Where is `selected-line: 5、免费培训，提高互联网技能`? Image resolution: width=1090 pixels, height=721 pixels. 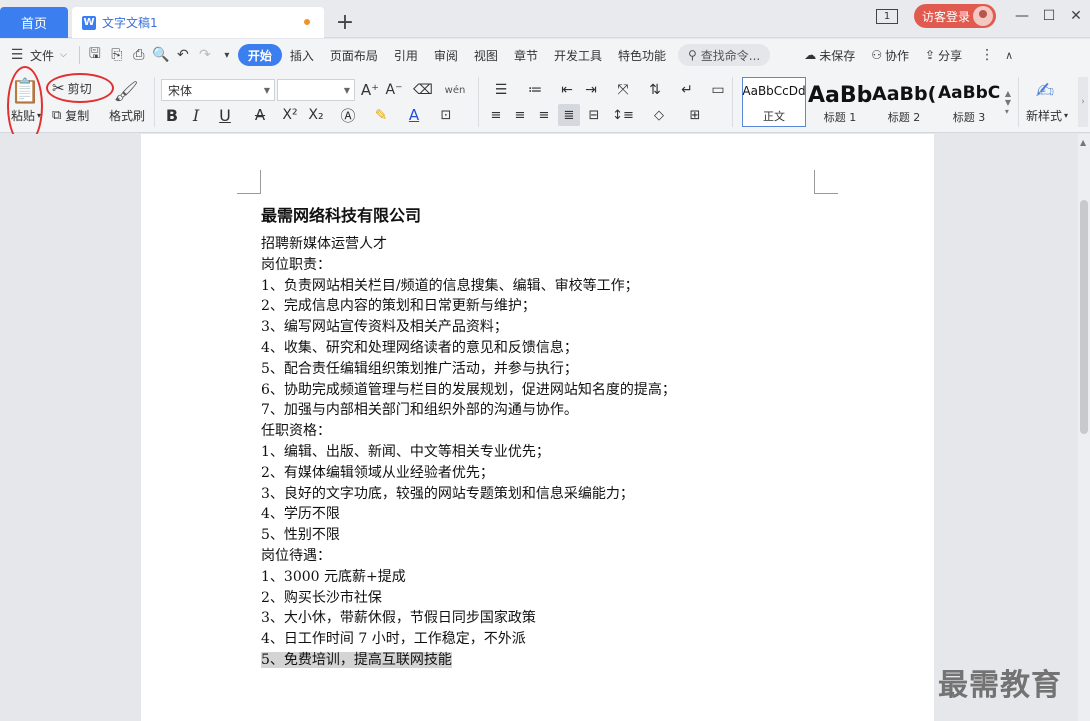
selected-line: 5、免费培训，提高互联网技能 is located at coordinates (541, 660).